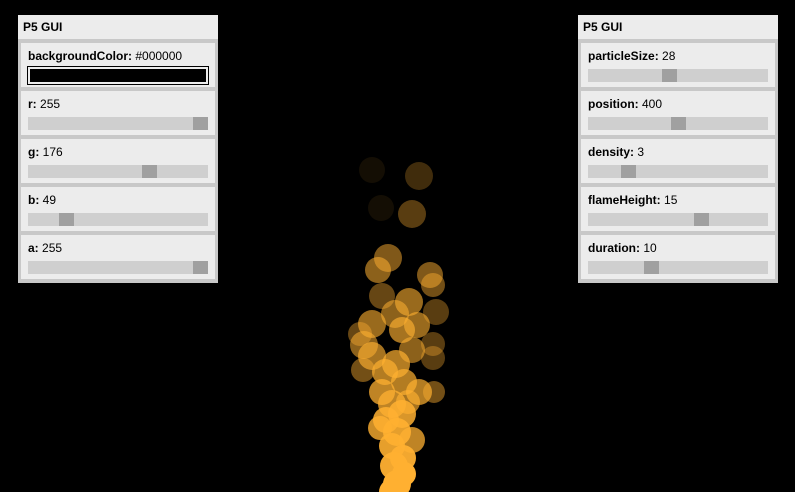 The height and width of the screenshot is (492, 795). I want to click on slider-a-handle, so click(200, 267).